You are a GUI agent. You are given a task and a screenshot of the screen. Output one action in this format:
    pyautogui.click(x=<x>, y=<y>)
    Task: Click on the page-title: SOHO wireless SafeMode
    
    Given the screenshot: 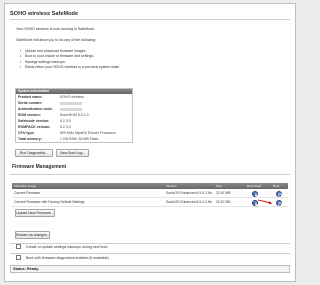 What is the action you would take?
    pyautogui.click(x=44, y=14)
    